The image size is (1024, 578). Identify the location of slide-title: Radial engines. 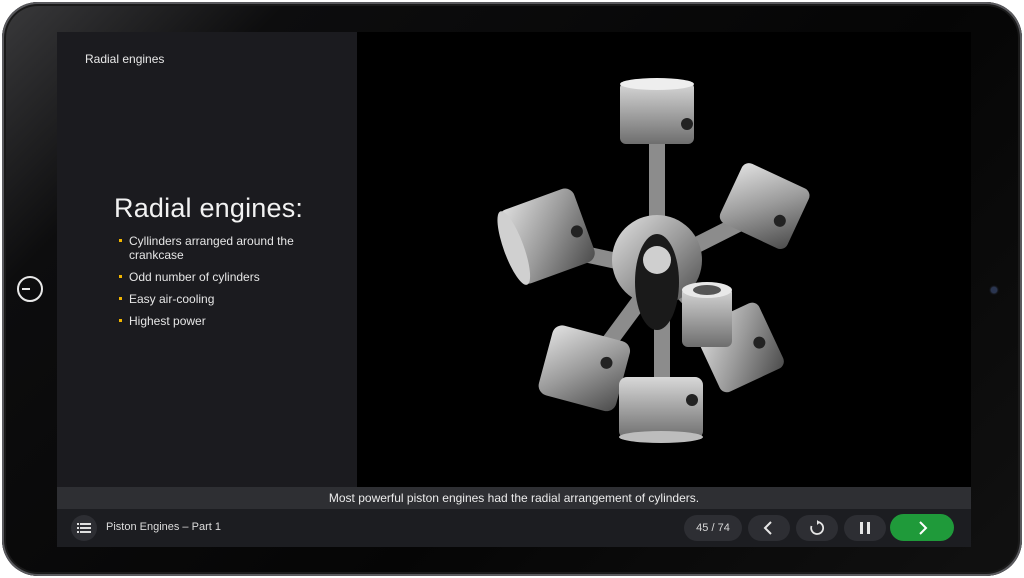
(125, 59).